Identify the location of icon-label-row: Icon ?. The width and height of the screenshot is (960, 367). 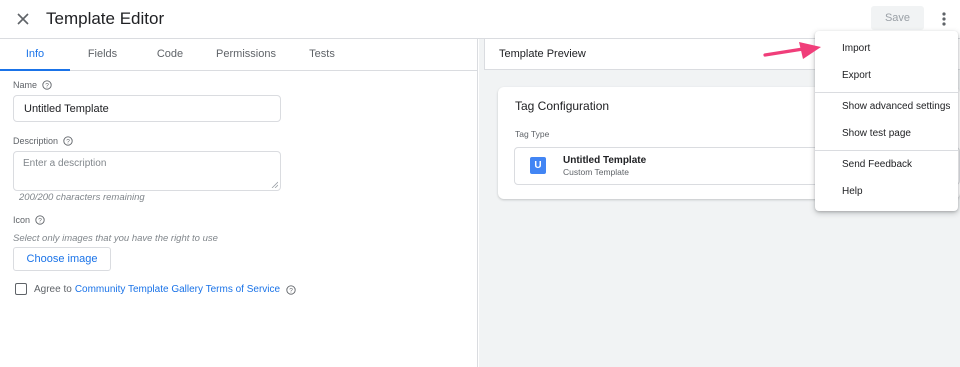
(29, 220).